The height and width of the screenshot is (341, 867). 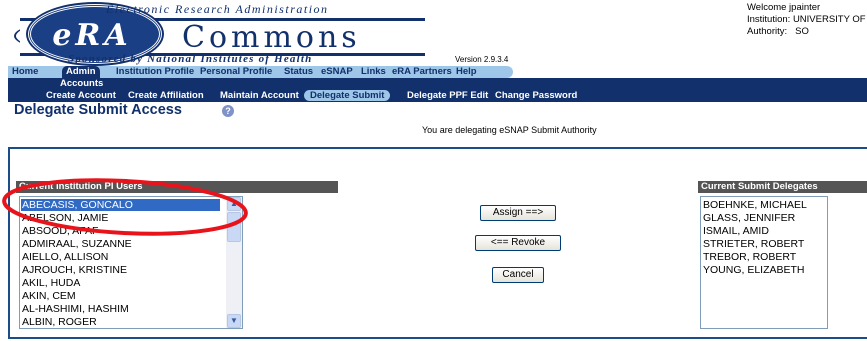 I want to click on list-item: AKIL, HUDA, so click(x=51, y=283).